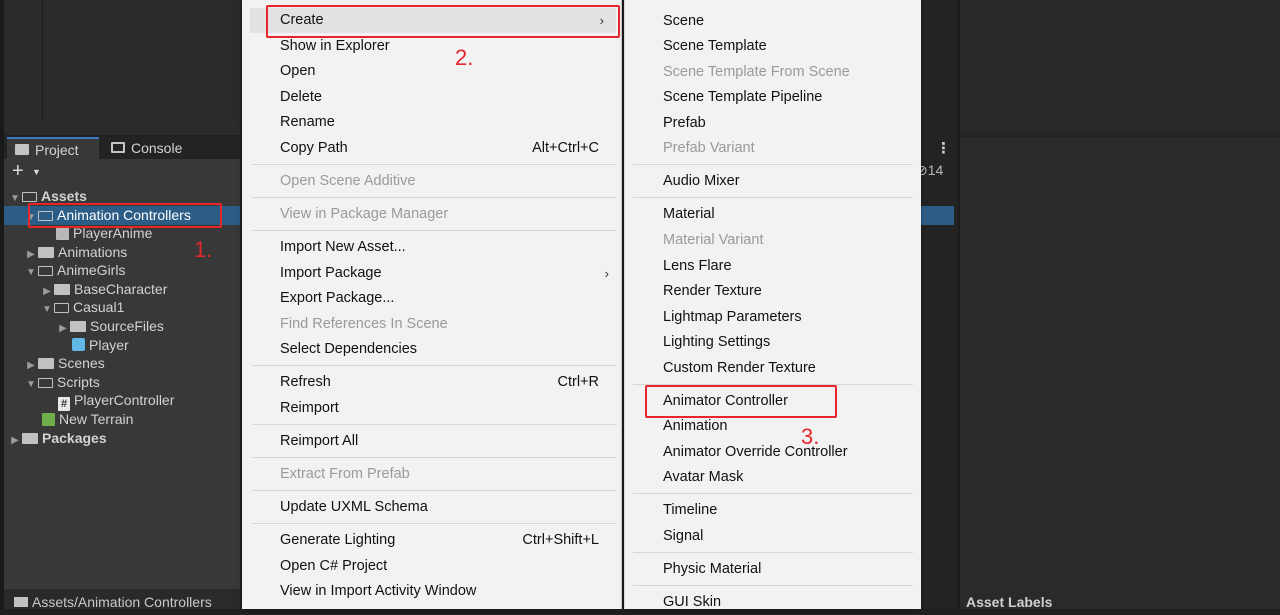  Describe the element at coordinates (118, 147) in the screenshot. I see `console-icon` at that location.